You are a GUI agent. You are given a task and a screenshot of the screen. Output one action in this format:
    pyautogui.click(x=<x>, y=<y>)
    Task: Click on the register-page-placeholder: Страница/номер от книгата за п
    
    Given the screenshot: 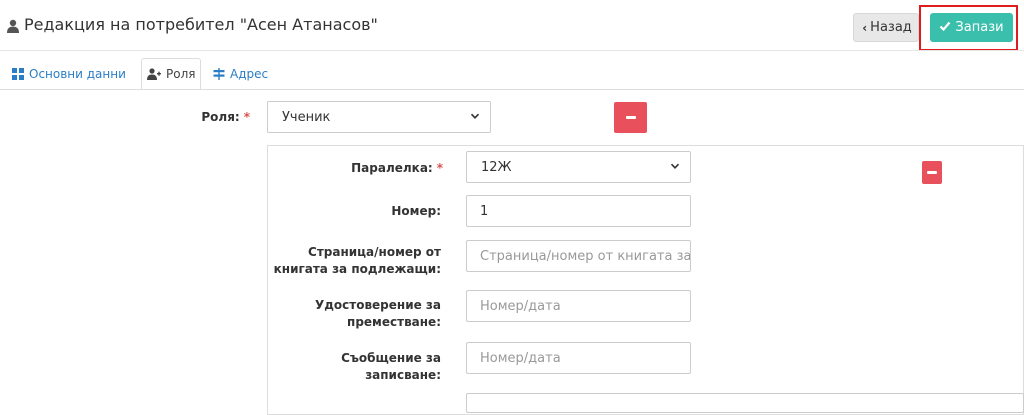 What is the action you would take?
    pyautogui.click(x=585, y=256)
    